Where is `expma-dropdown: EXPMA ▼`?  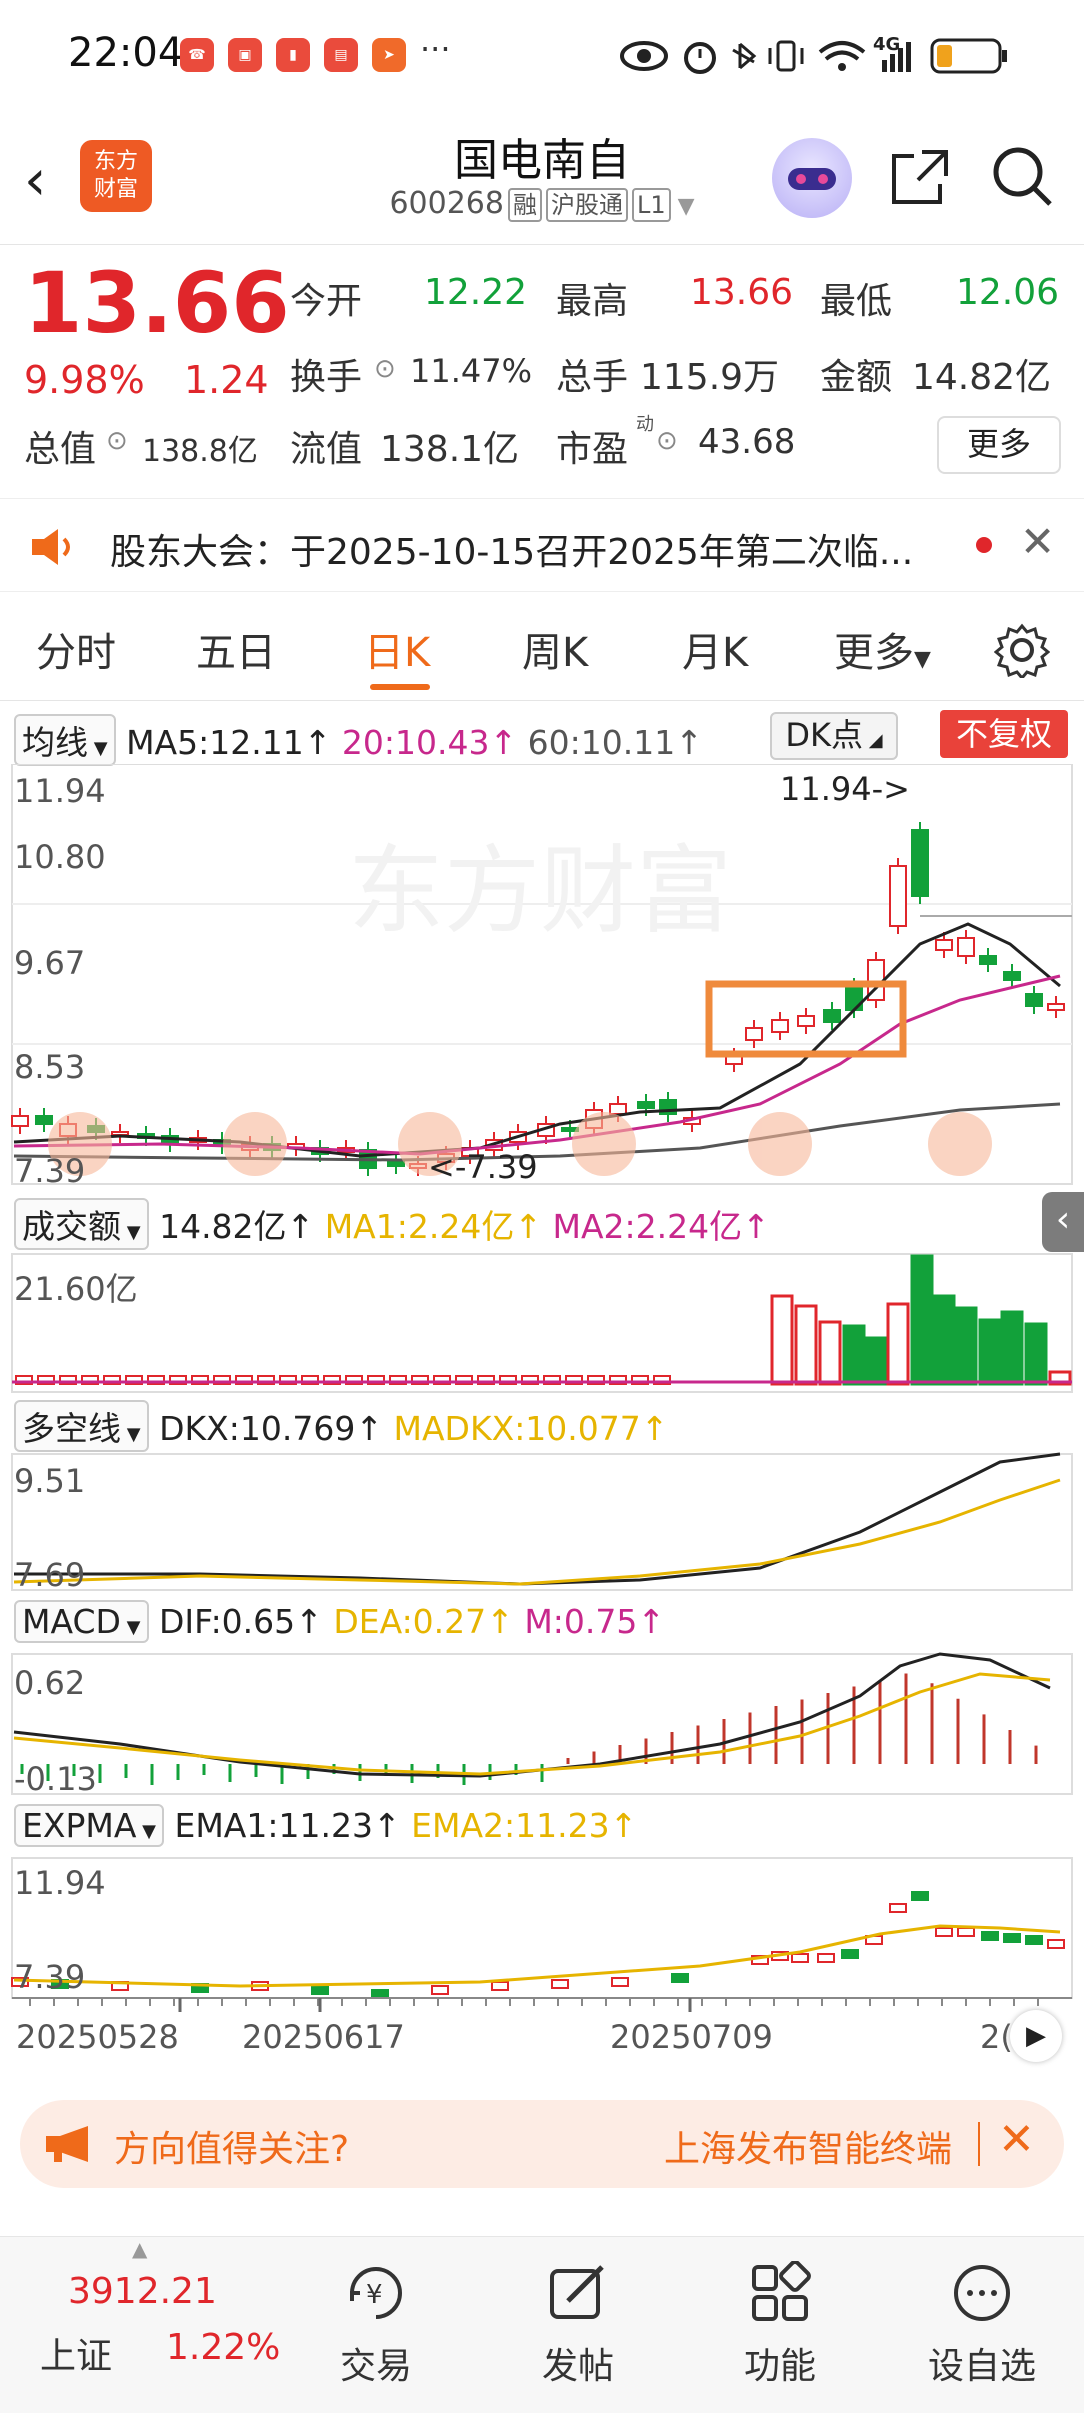
expma-dropdown: EXPMA ▼ is located at coordinates (89, 1825).